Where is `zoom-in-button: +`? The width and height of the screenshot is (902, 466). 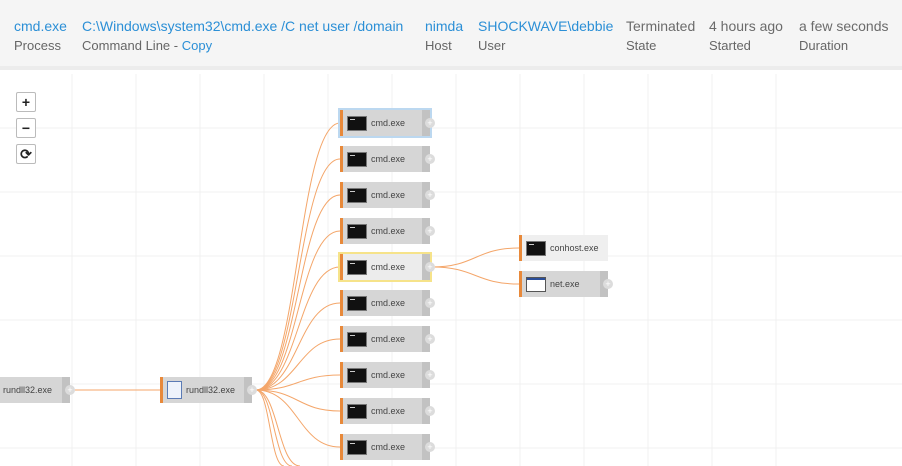
zoom-in-button: + is located at coordinates (26, 102).